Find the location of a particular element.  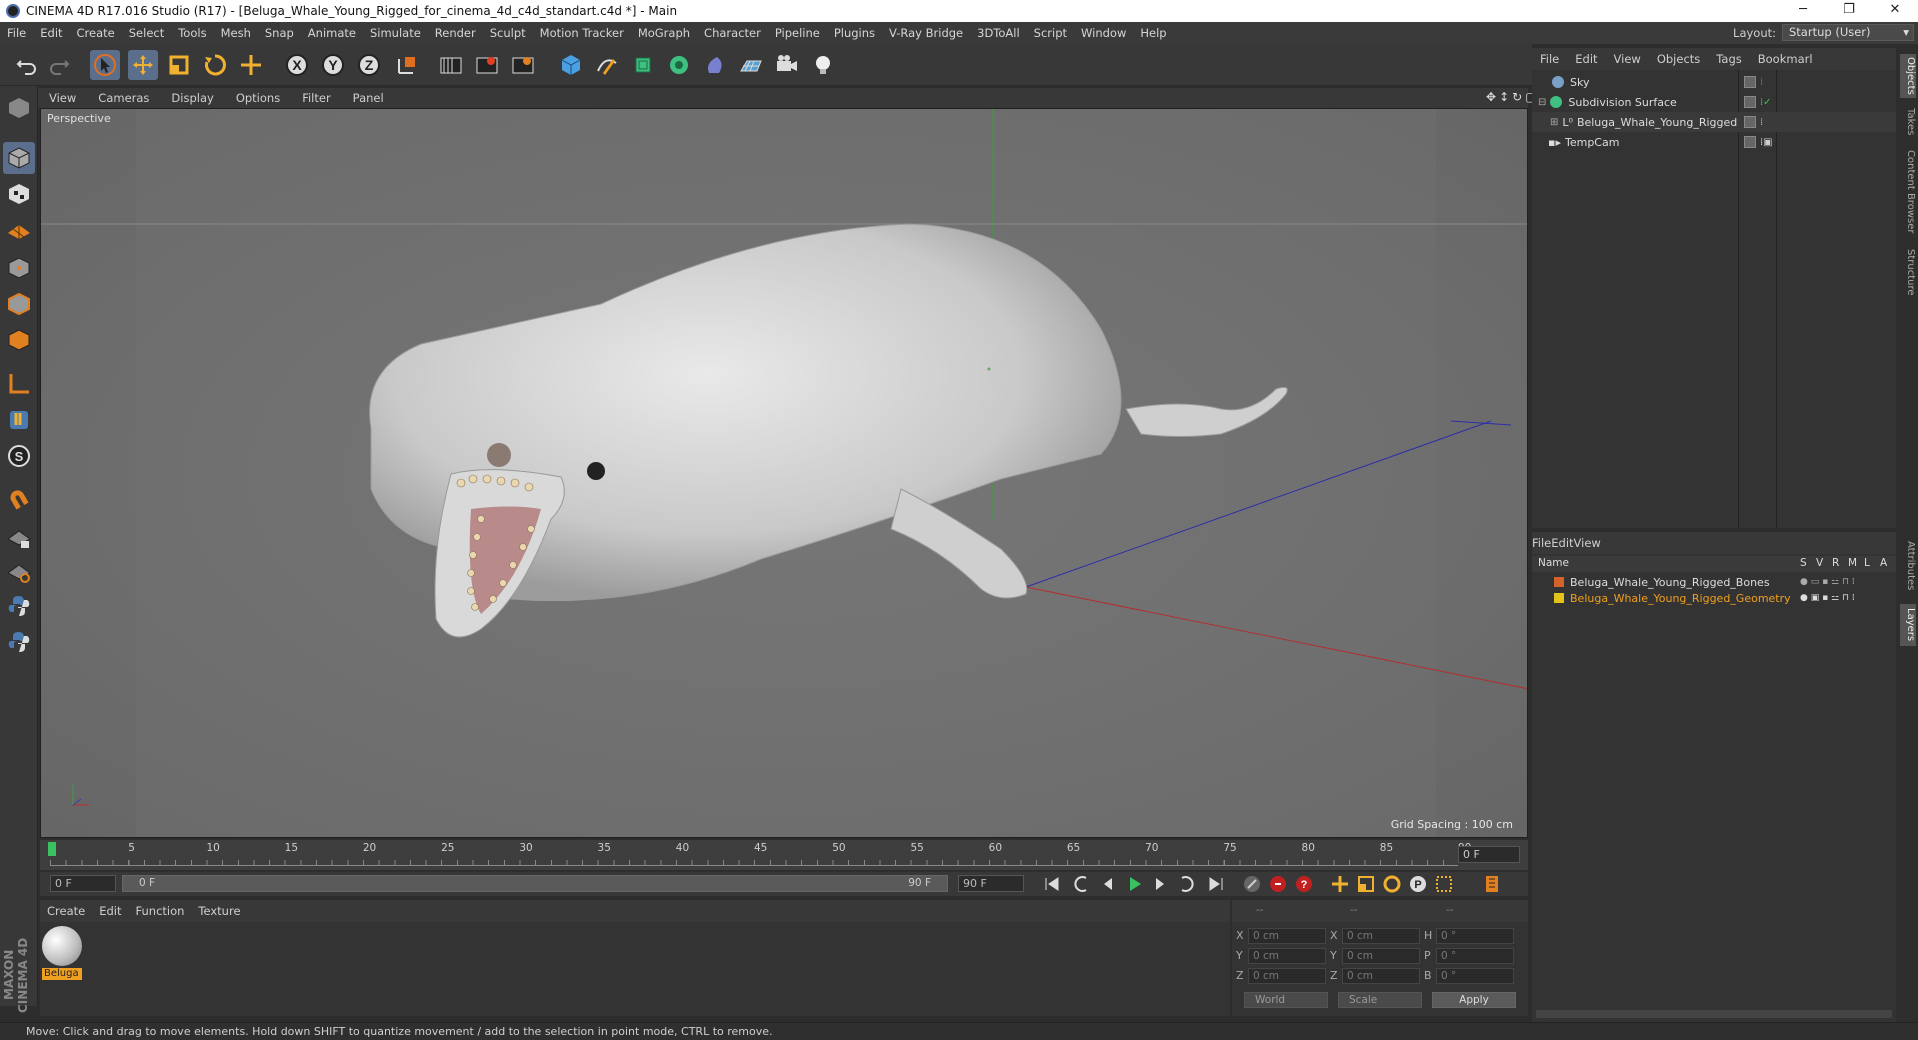

menu-v-ray-bridge: V-Ray Bridge is located at coordinates (926, 33).